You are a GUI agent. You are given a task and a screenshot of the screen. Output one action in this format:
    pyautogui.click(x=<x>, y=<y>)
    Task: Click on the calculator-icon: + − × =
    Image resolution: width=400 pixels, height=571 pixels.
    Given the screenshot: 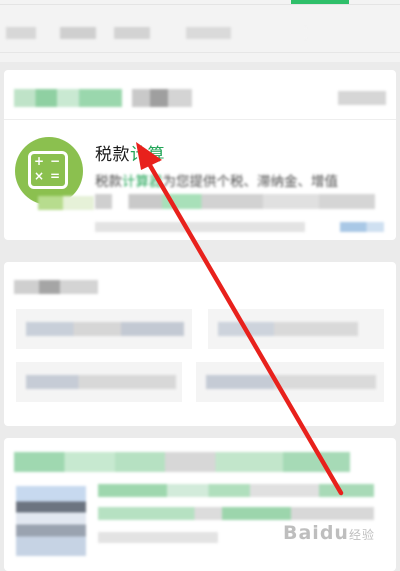 What is the action you would take?
    pyautogui.click(x=48, y=170)
    